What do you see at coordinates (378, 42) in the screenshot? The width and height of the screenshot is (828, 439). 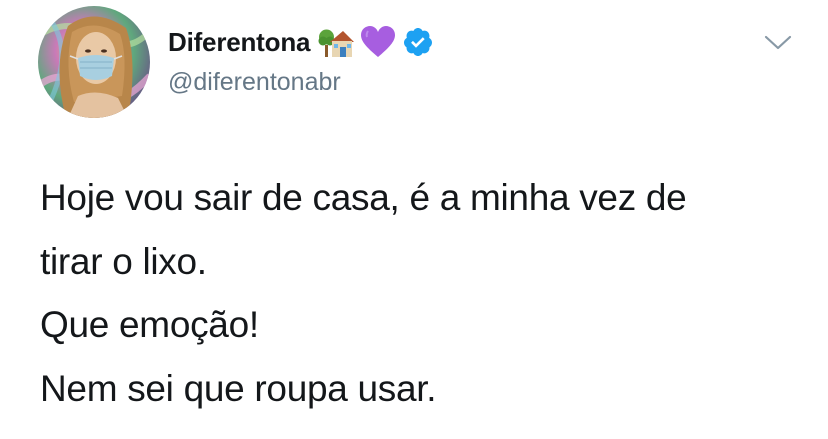 I see `purple-heart-emoji` at bounding box center [378, 42].